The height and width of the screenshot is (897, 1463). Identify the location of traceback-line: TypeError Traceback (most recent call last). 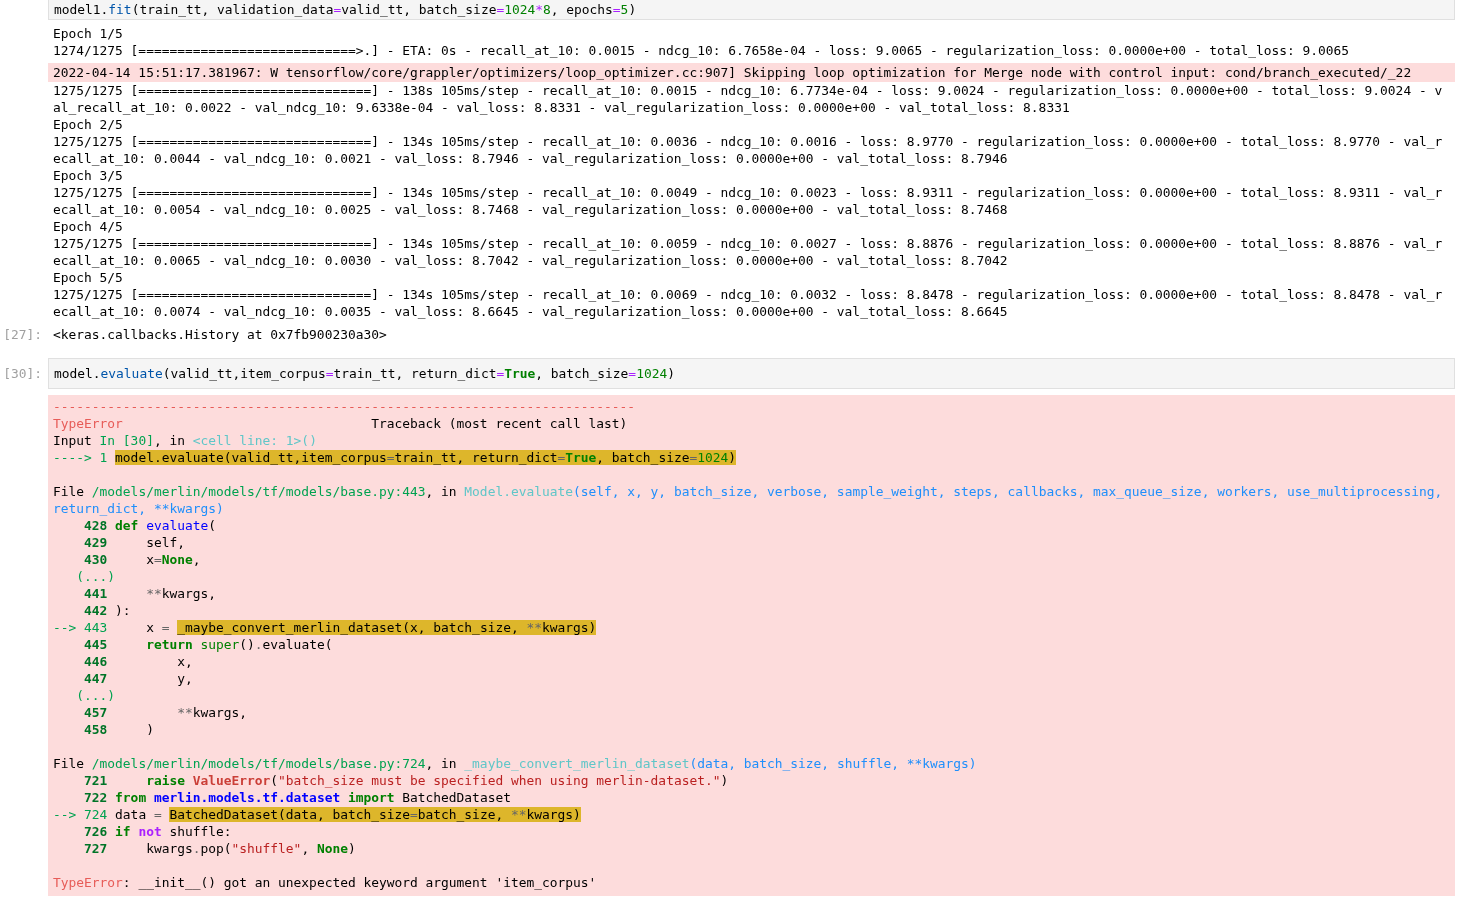
(340, 423).